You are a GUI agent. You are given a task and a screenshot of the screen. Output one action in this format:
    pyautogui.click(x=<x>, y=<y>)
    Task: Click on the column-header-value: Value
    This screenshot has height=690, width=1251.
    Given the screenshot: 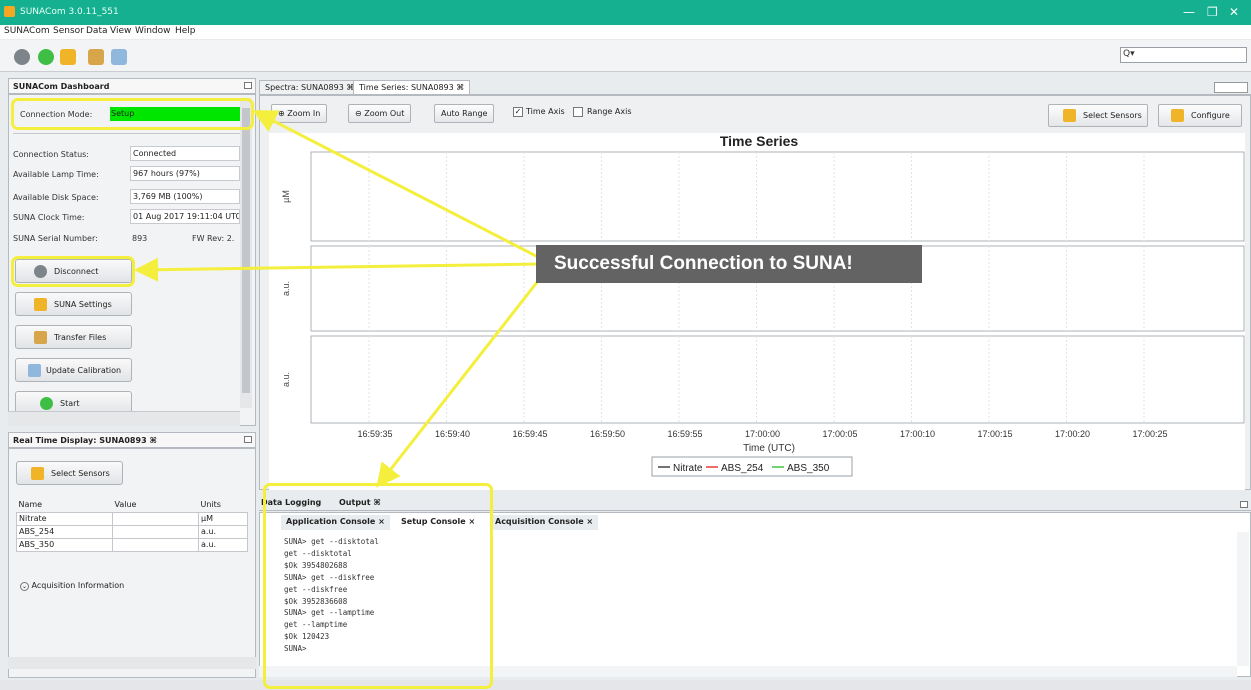 What is the action you would take?
    pyautogui.click(x=155, y=504)
    